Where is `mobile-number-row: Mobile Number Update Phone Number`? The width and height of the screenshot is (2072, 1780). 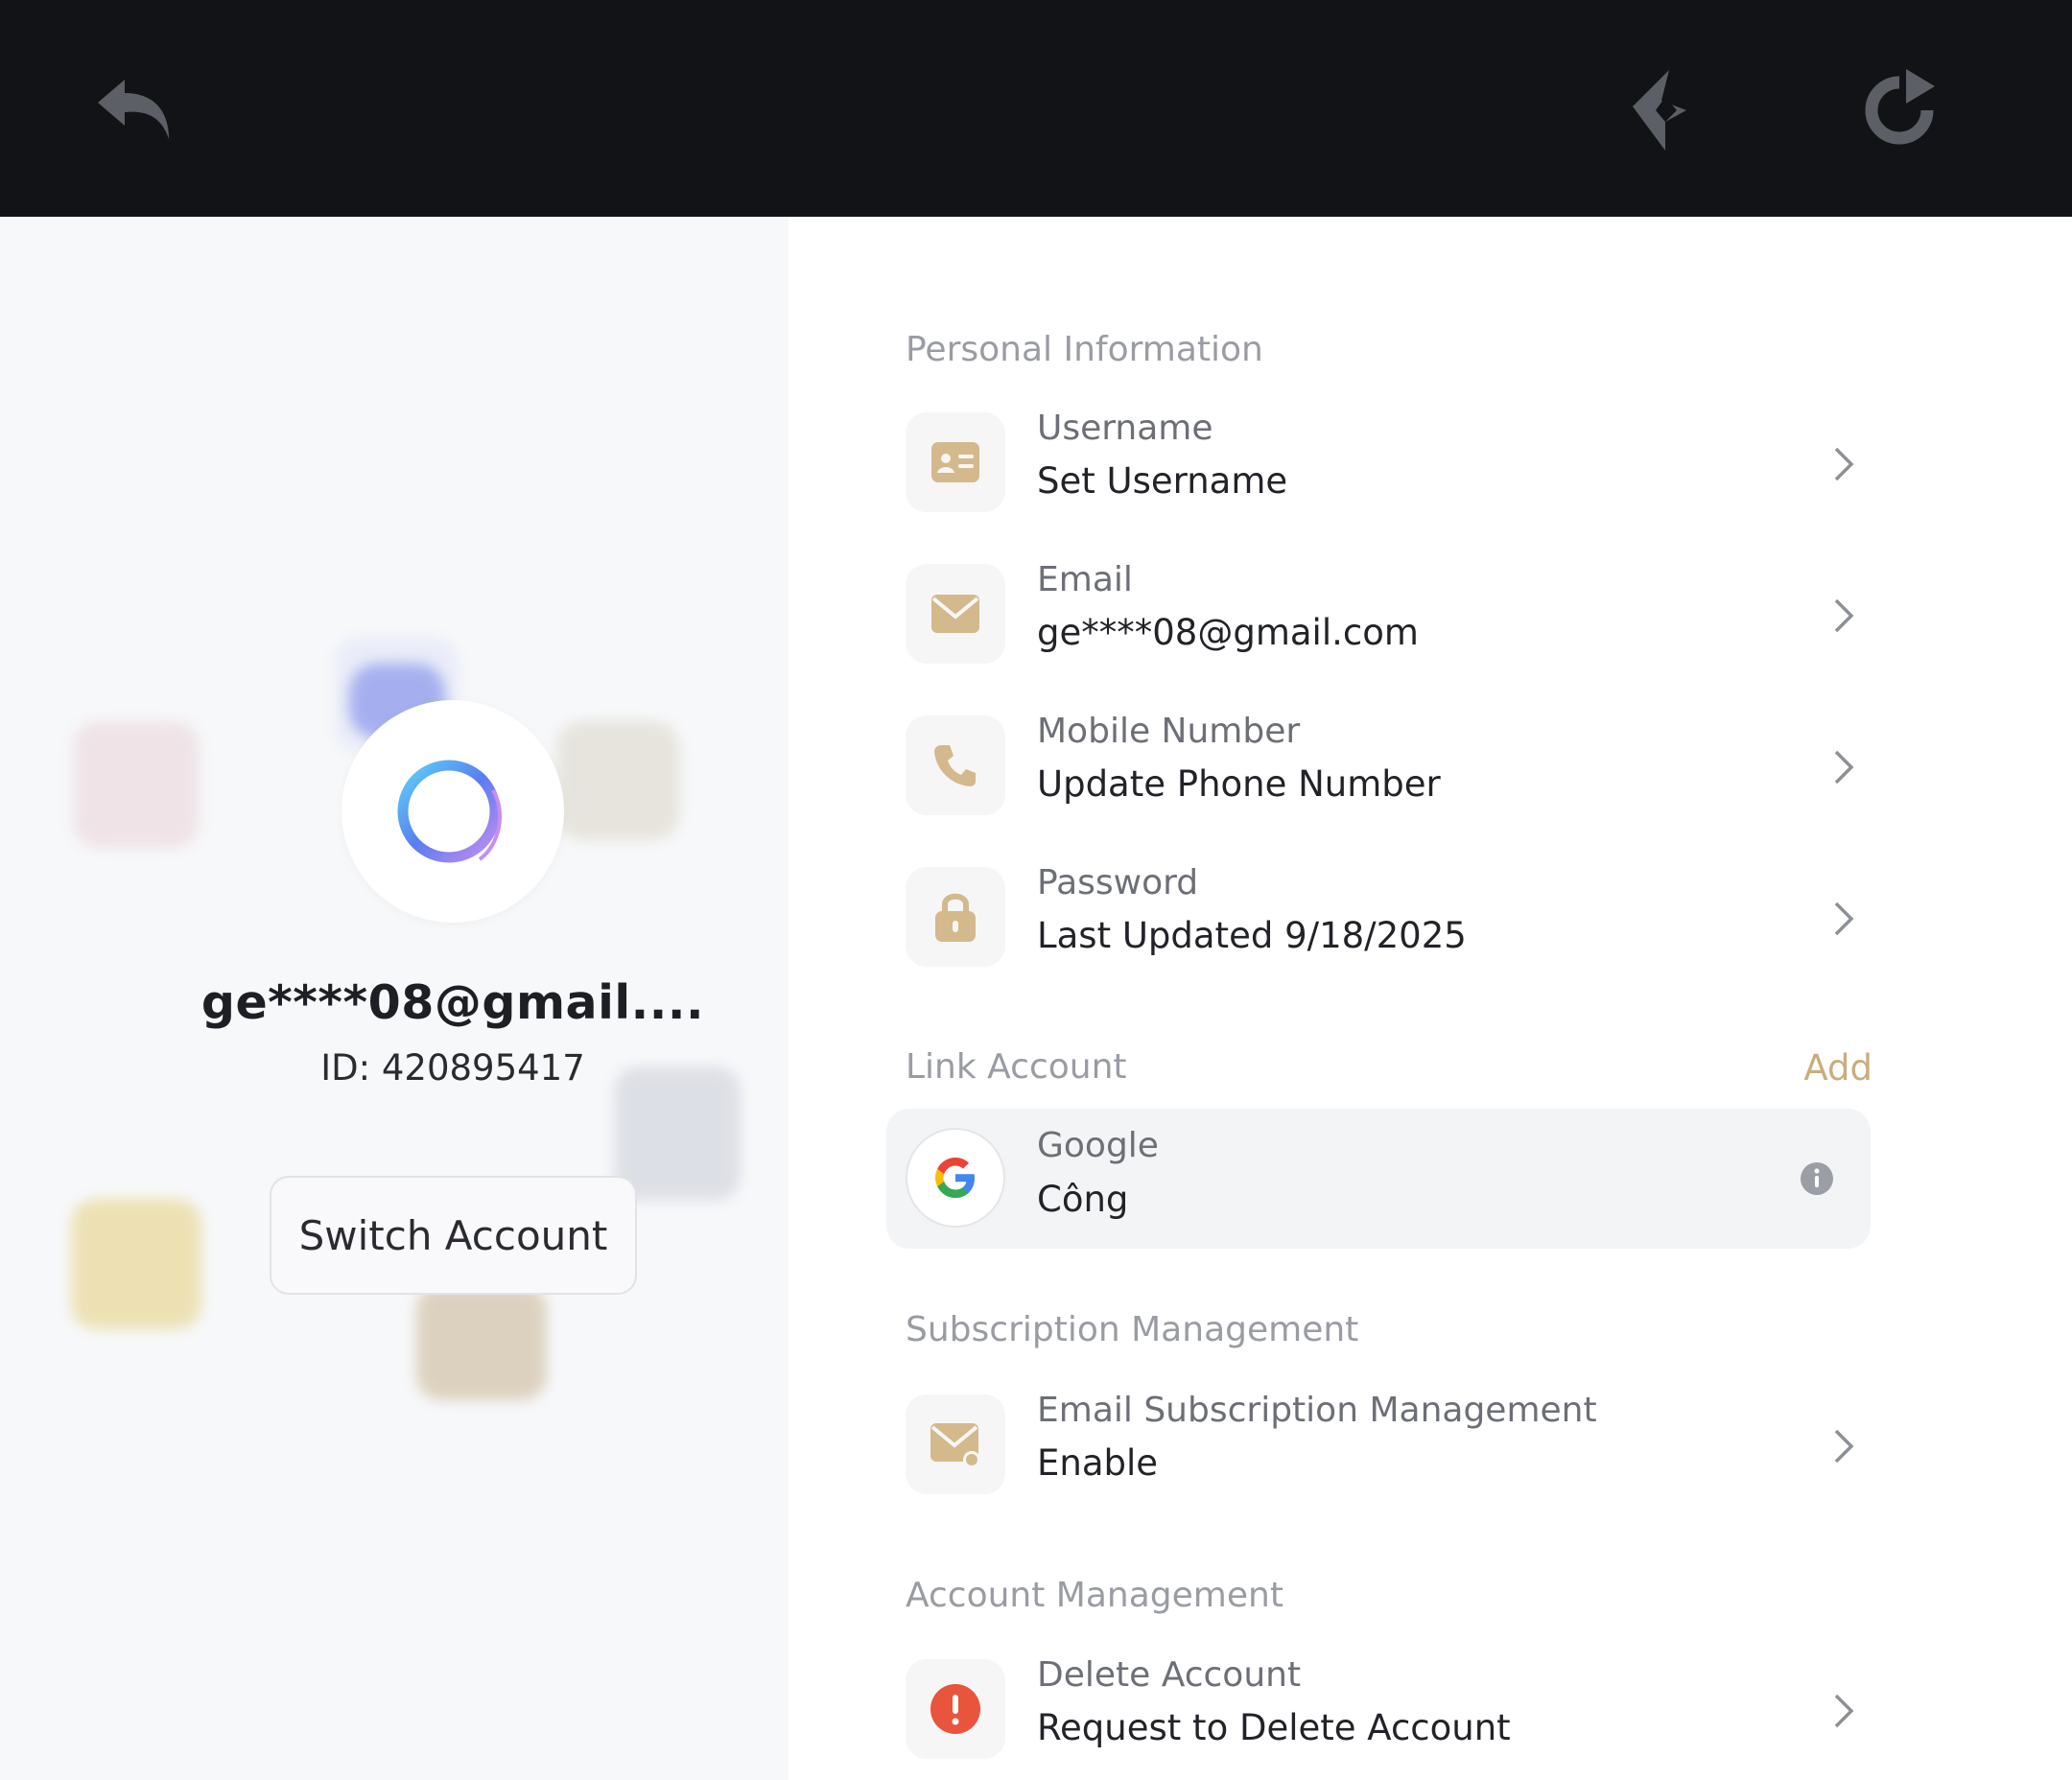 mobile-number-row: Mobile Number Update Phone Number is located at coordinates (1390, 765).